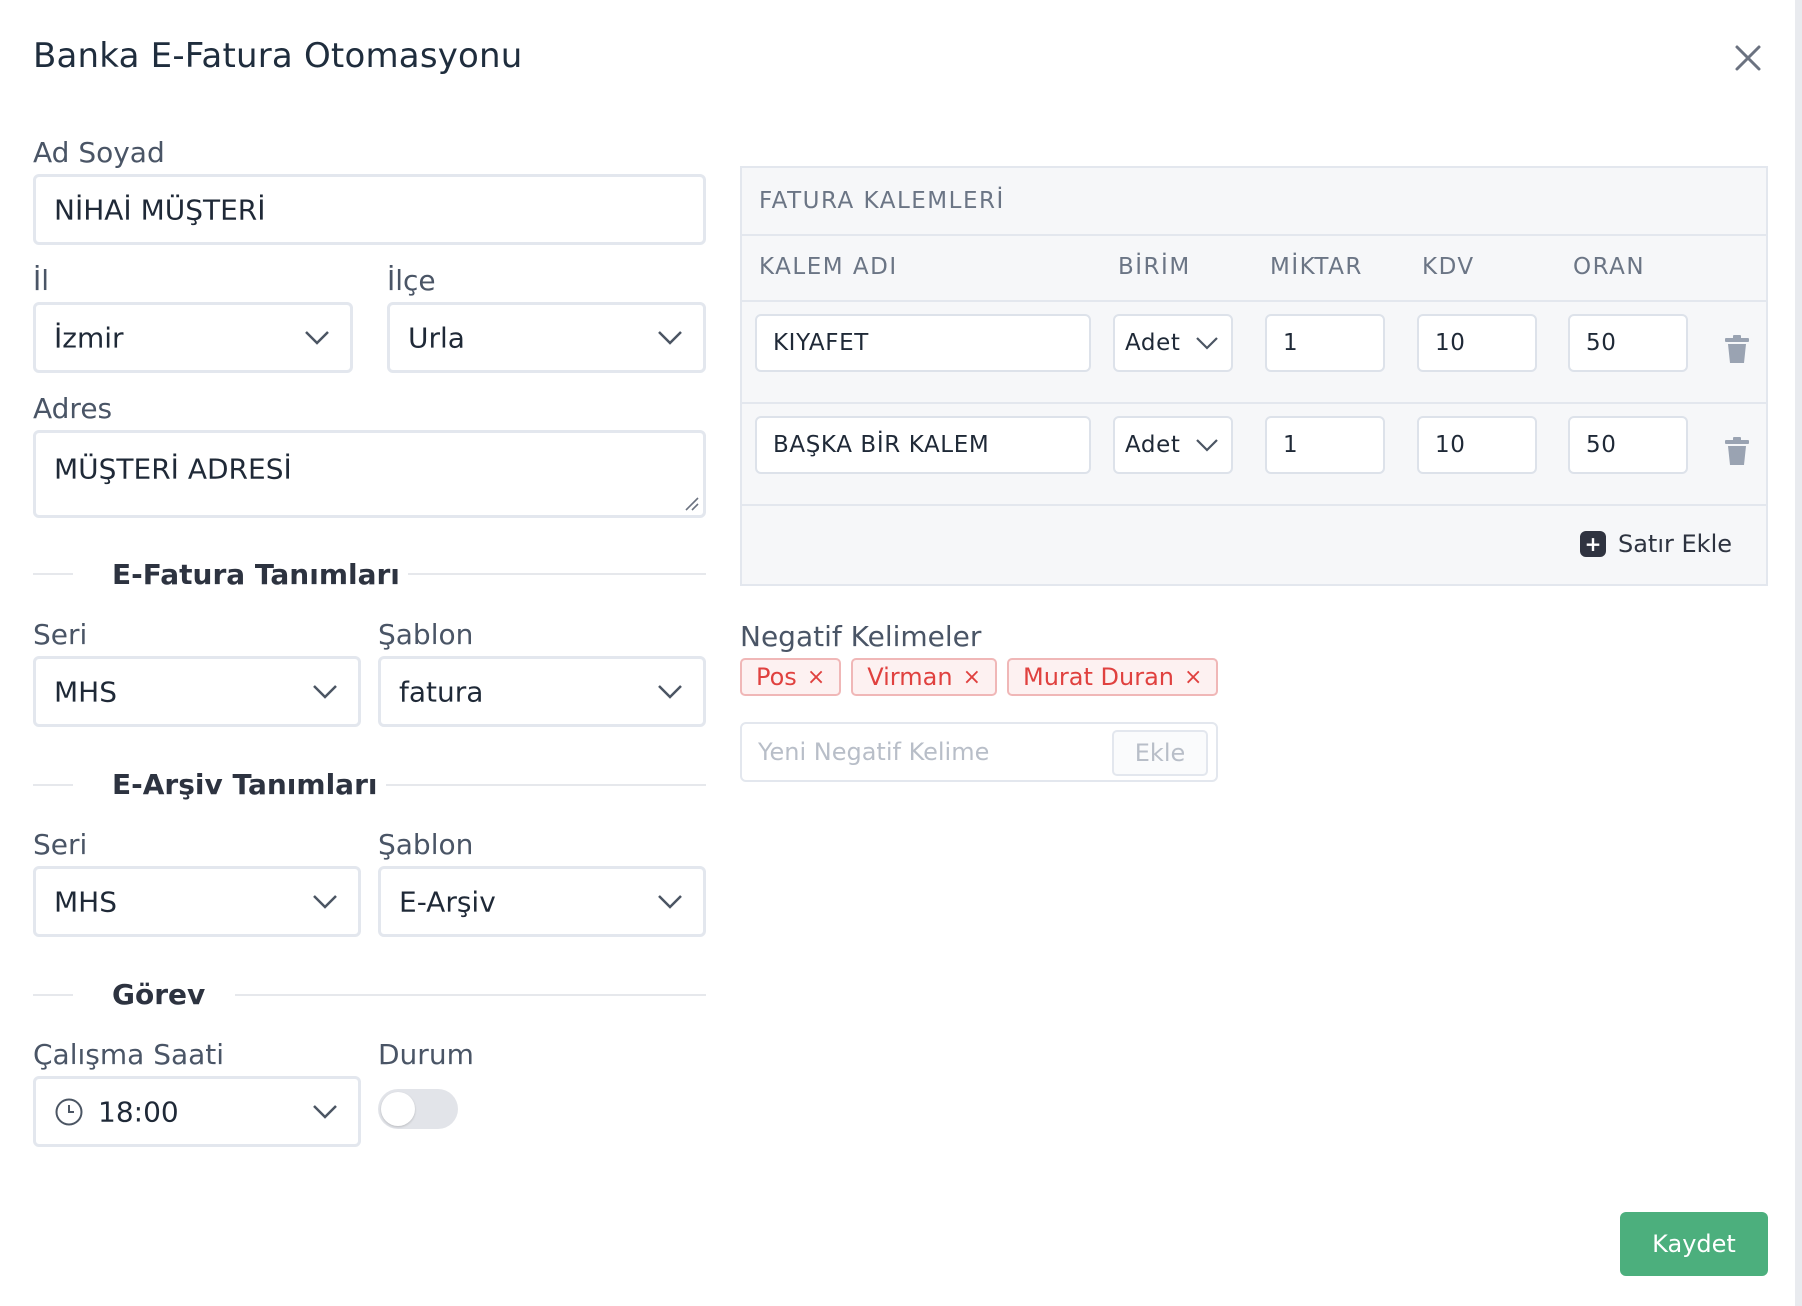 The image size is (1802, 1306). What do you see at coordinates (85, 691) in the screenshot?
I see `efatura-series-value: MHS` at bounding box center [85, 691].